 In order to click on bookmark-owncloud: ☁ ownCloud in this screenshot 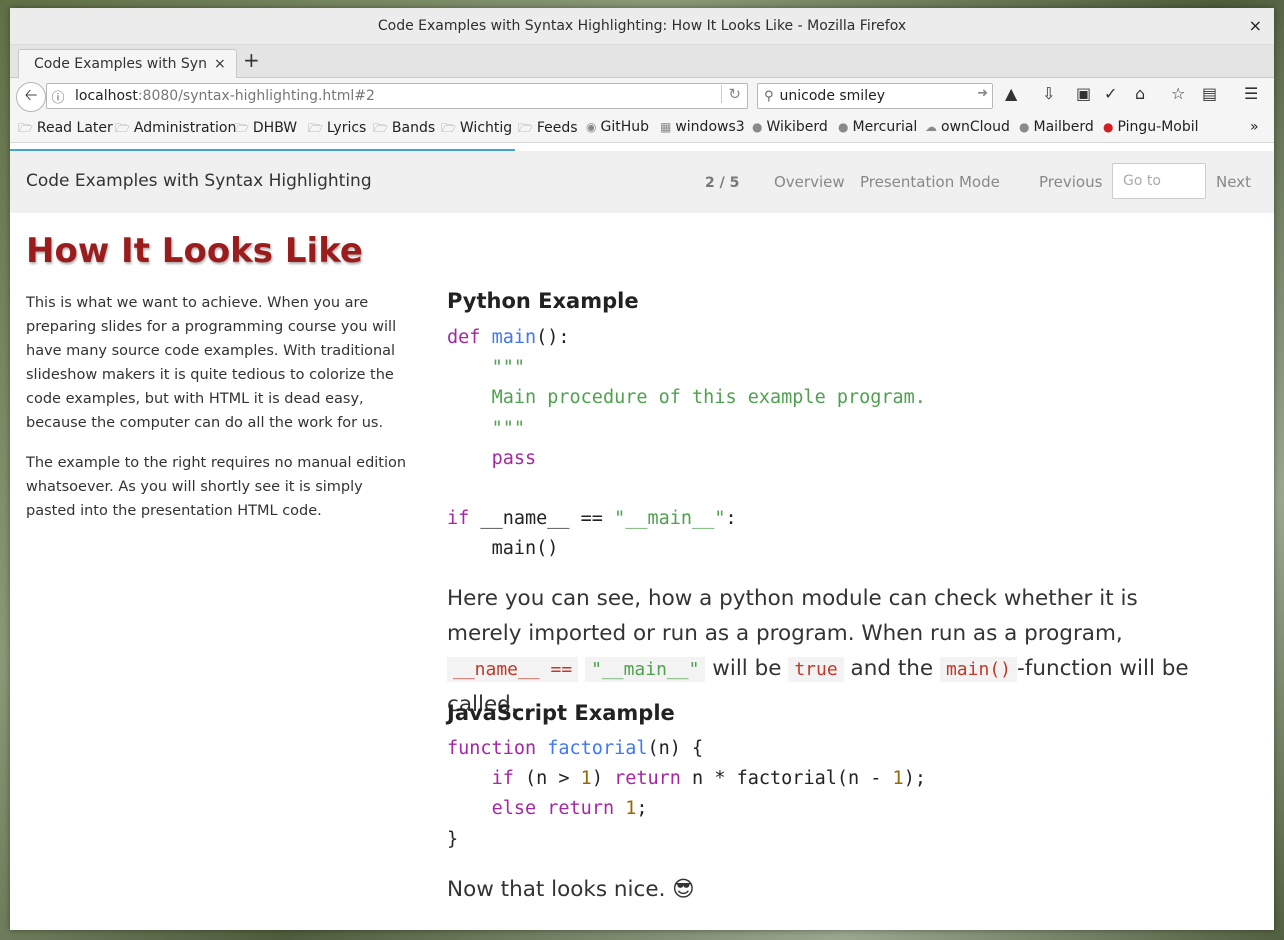, I will do `click(967, 127)`.